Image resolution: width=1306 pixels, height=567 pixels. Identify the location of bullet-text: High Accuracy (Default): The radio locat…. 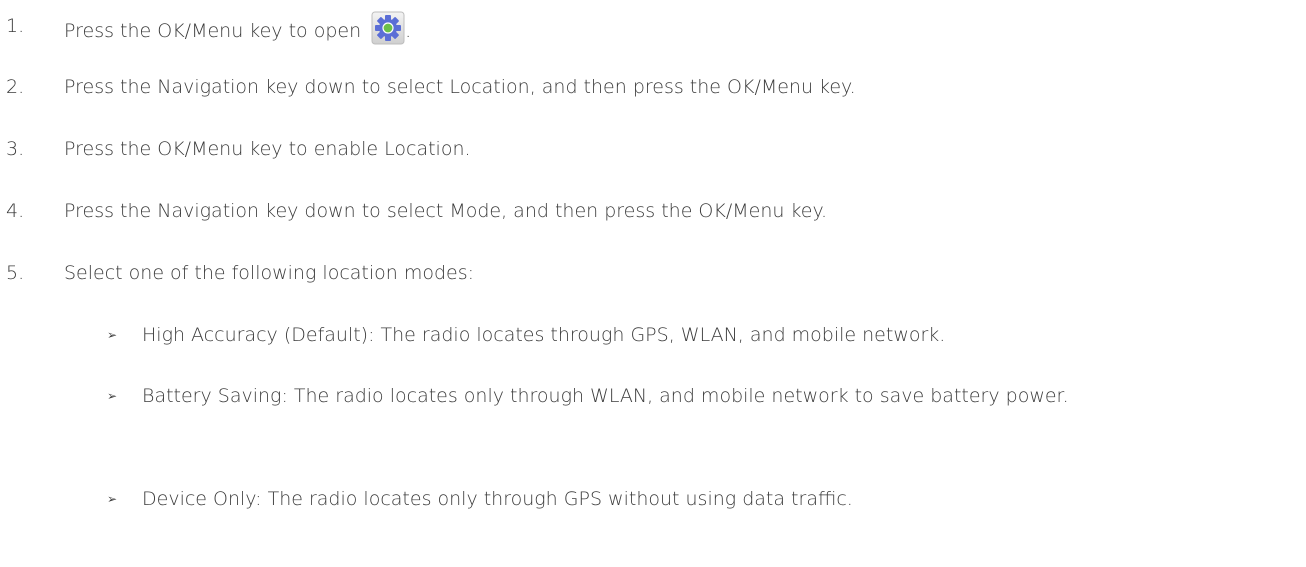
(544, 335).